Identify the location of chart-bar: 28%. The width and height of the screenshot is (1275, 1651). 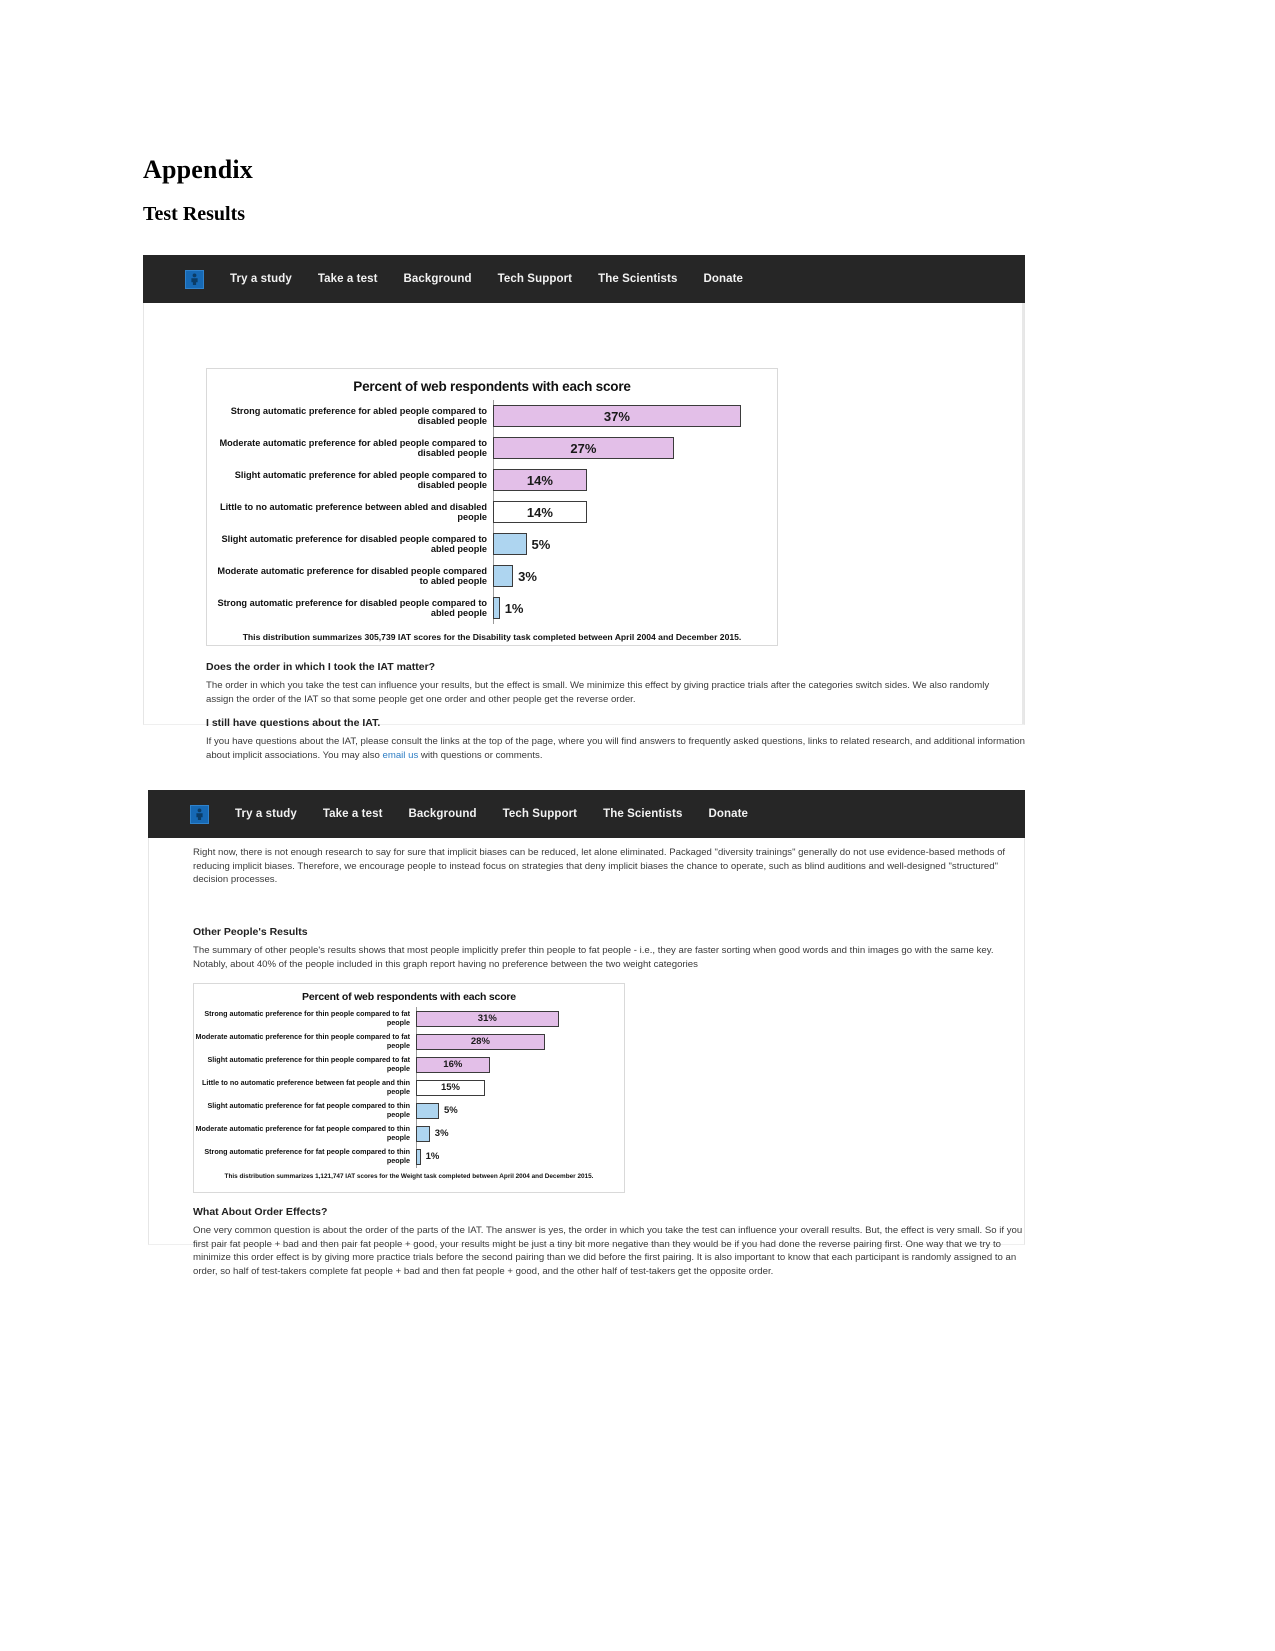
(480, 1041).